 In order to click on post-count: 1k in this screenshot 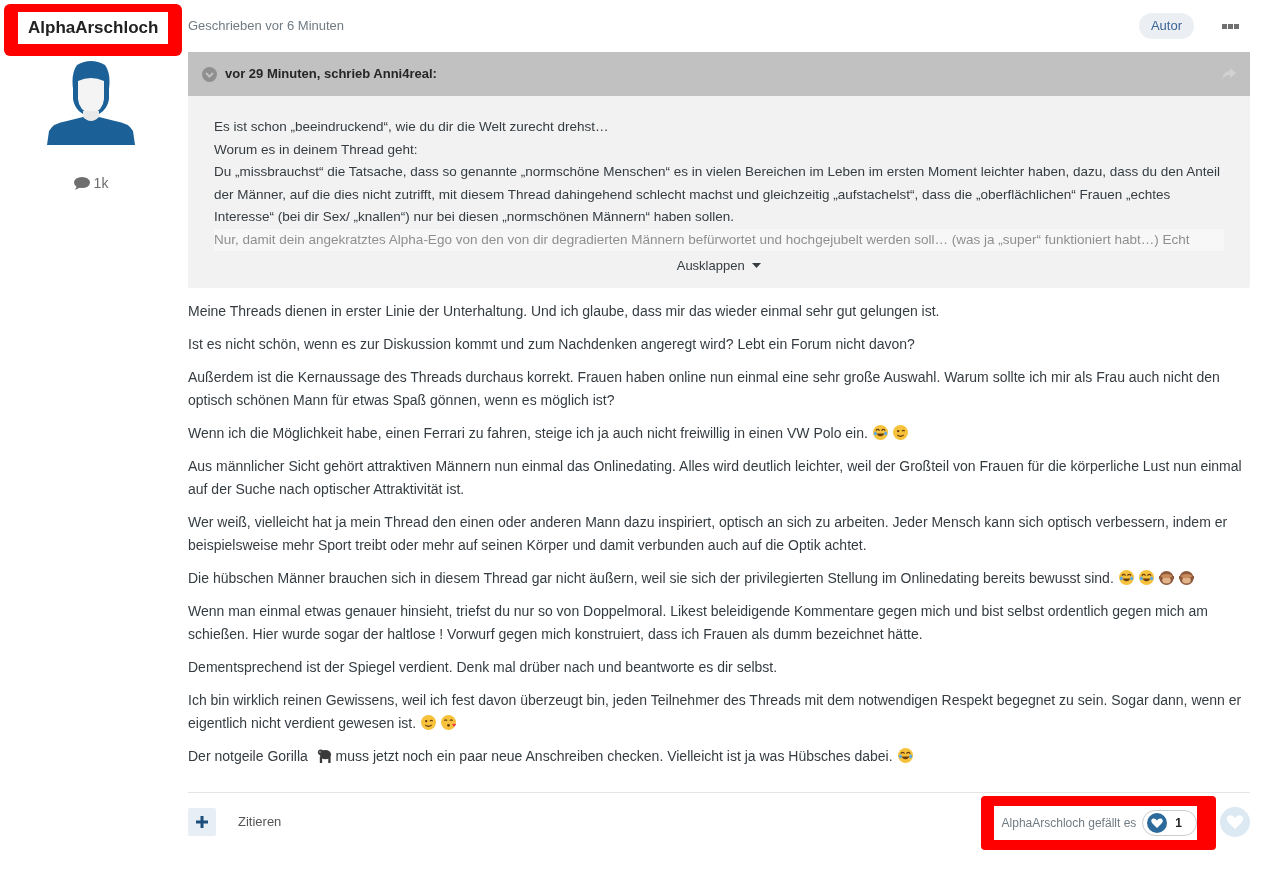, I will do `click(101, 183)`.